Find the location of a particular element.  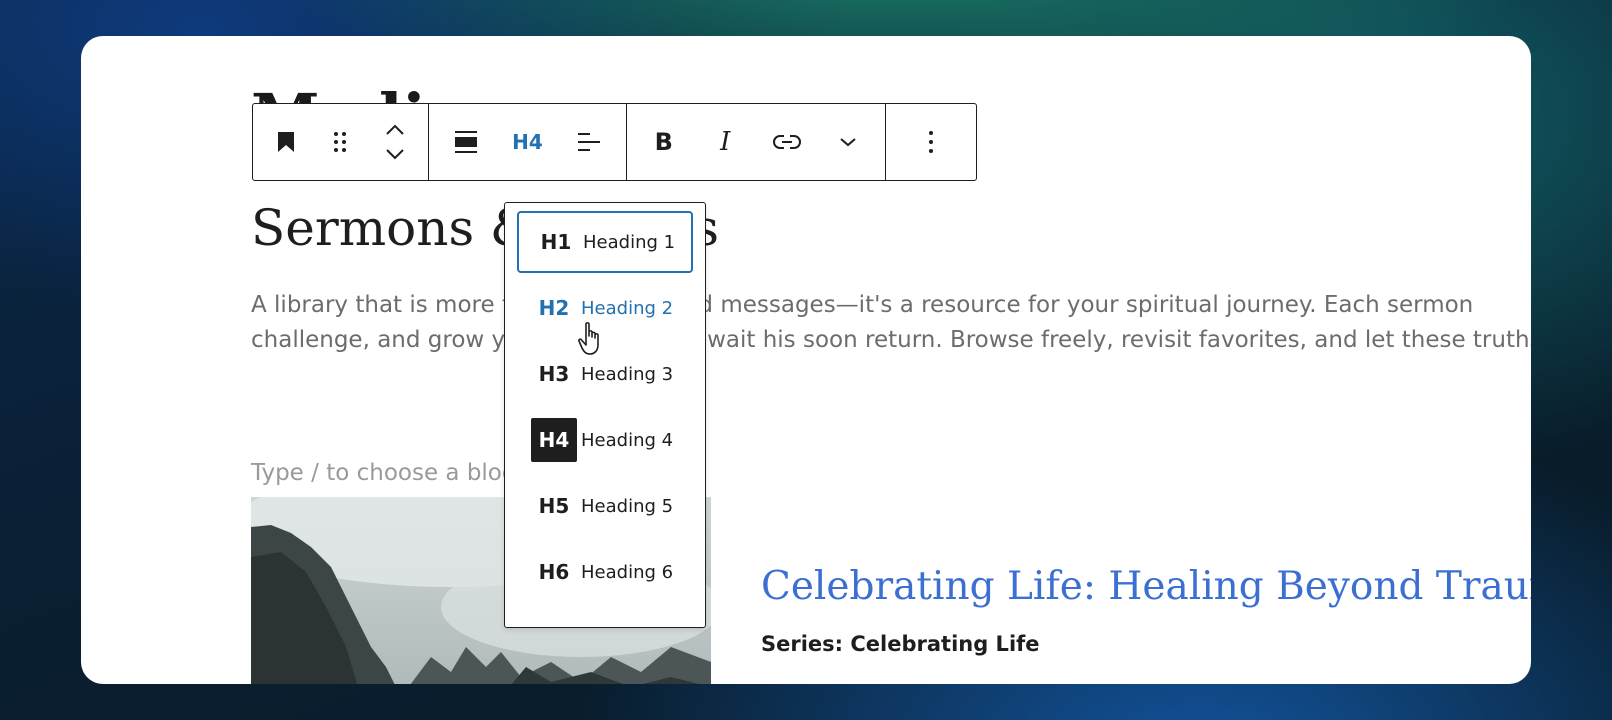

align-block-button is located at coordinates (466, 142).